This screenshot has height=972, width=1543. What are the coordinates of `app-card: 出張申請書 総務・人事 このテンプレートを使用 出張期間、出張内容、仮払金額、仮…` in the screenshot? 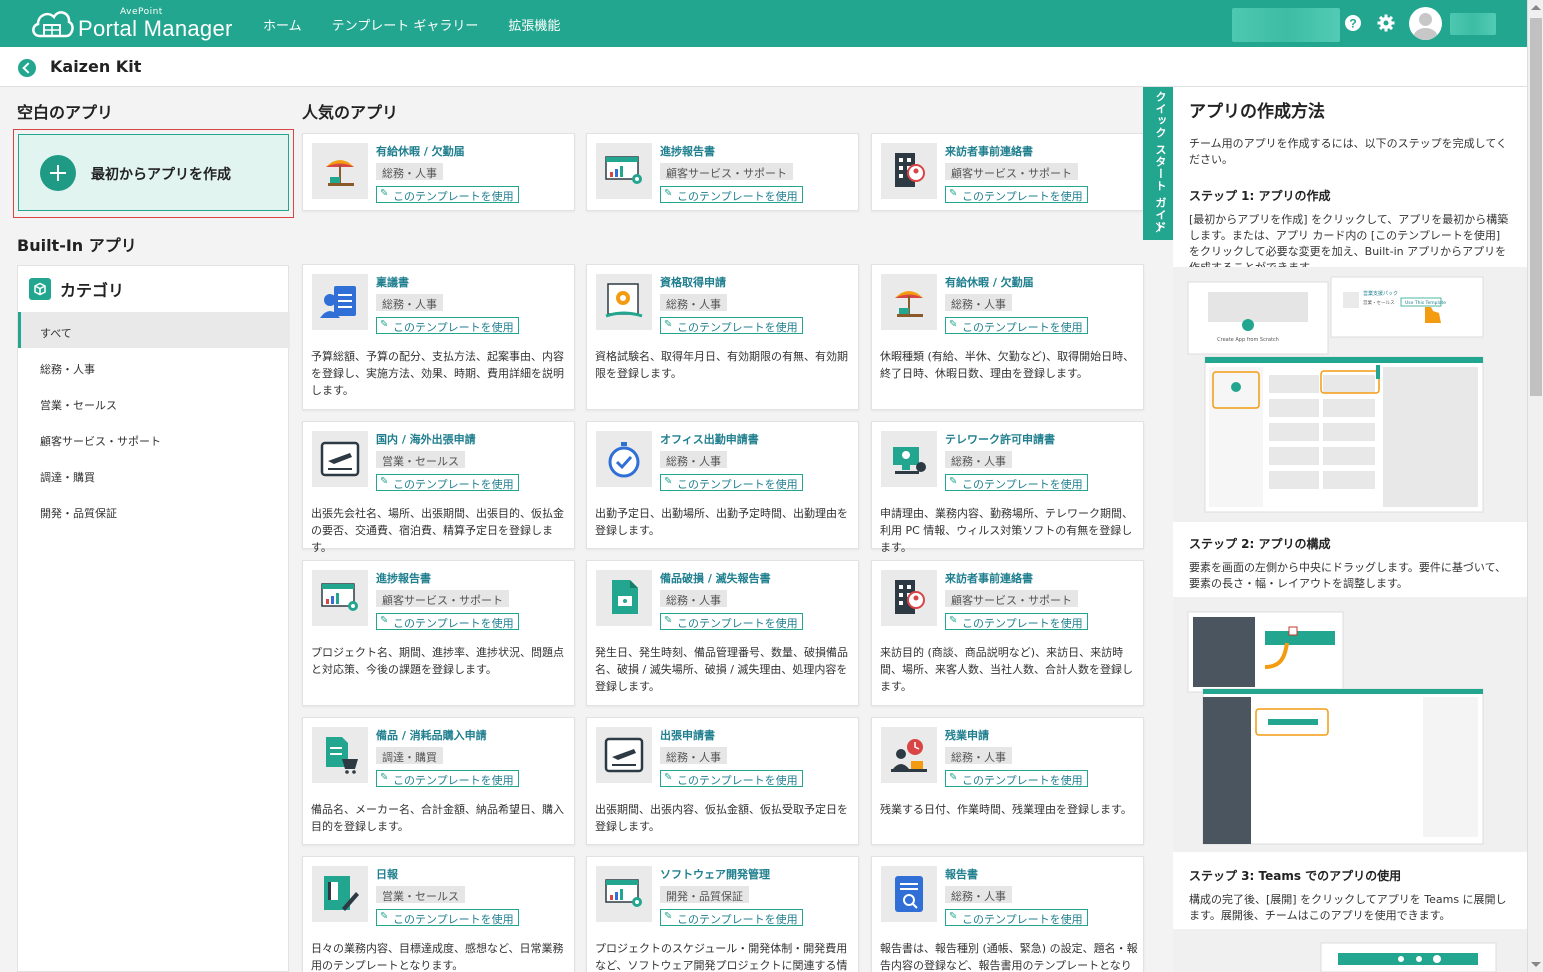 It's located at (722, 781).